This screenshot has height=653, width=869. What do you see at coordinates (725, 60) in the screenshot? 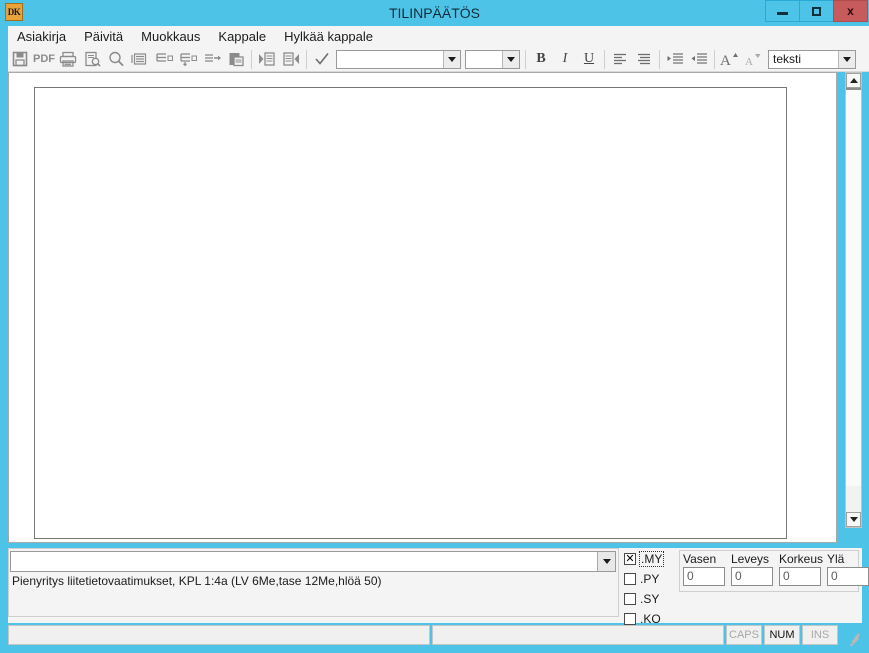
I see `svg-text: A` at bounding box center [725, 60].